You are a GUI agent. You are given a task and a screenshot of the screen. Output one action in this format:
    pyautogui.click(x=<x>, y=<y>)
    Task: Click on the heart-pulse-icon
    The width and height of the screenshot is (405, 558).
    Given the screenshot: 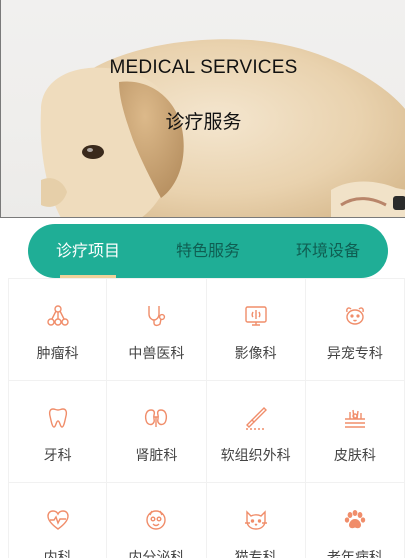 What is the action you would take?
    pyautogui.click(x=57, y=520)
    